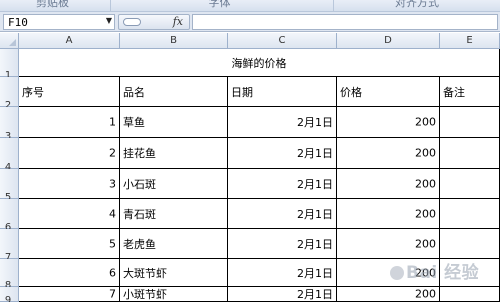 The height and width of the screenshot is (302, 500). Describe the element at coordinates (9, 65) in the screenshot. I see `row-header-1: 1` at that location.